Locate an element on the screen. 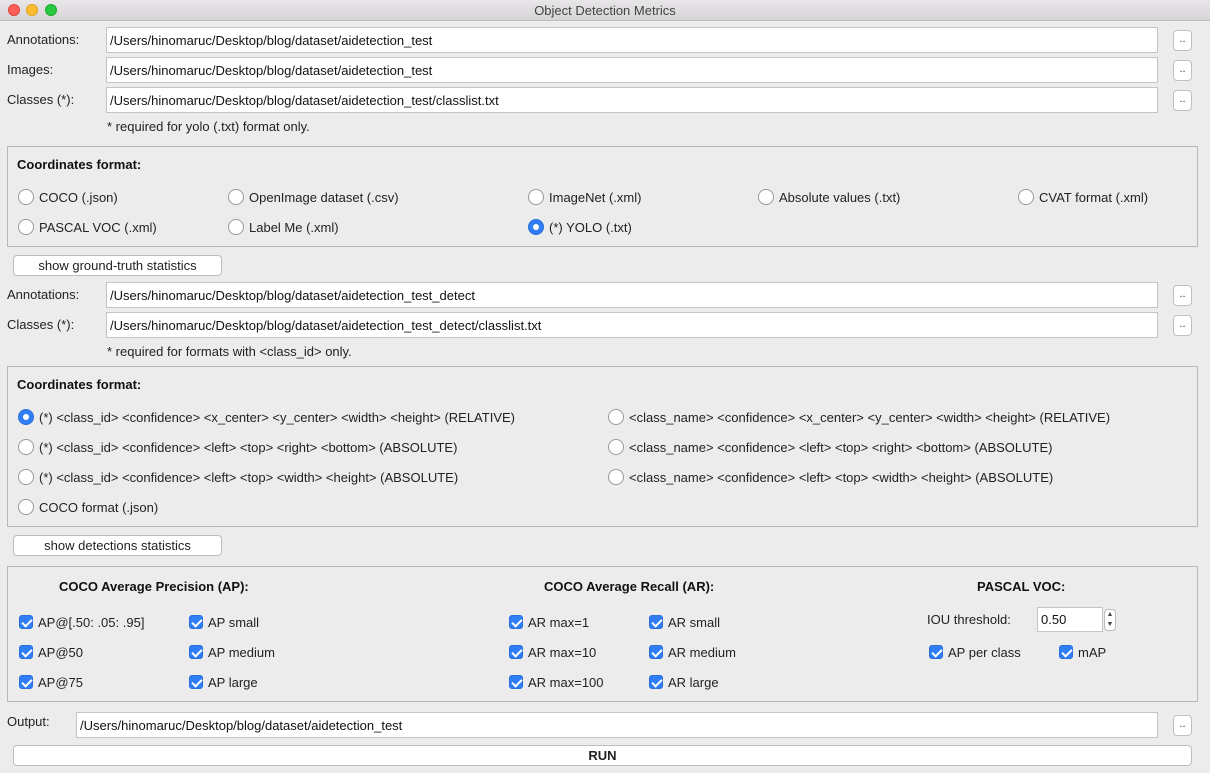  coco-ap-title: COCO Average Precision (AP): is located at coordinates (154, 586).